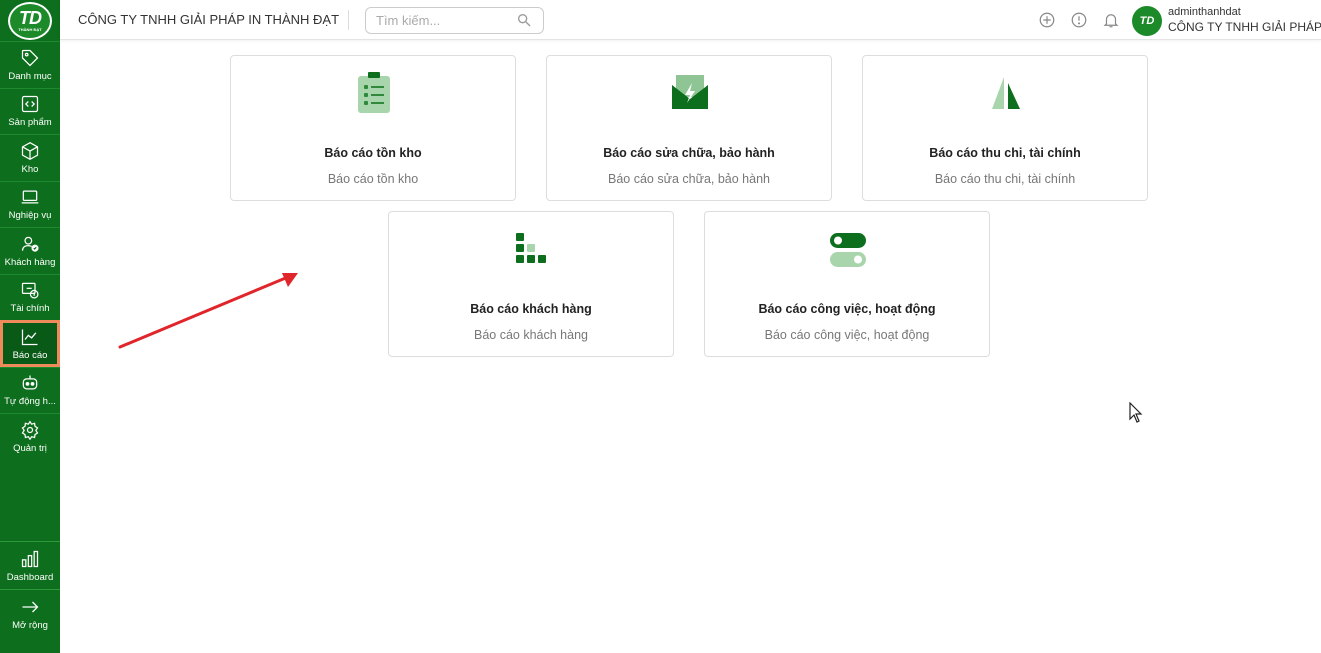 This screenshot has height=653, width=1321. What do you see at coordinates (531, 309) in the screenshot?
I see `report-title: Báo cáo khách hàng` at bounding box center [531, 309].